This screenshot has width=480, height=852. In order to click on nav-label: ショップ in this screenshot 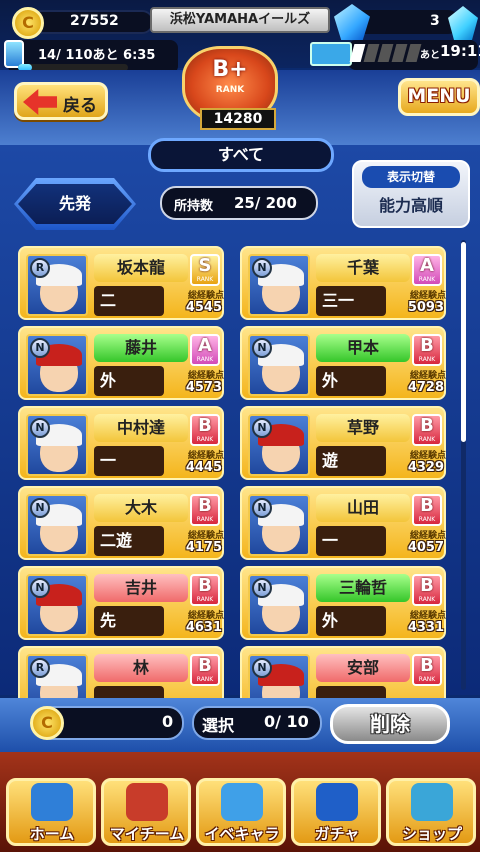, I will do `click(431, 834)`.